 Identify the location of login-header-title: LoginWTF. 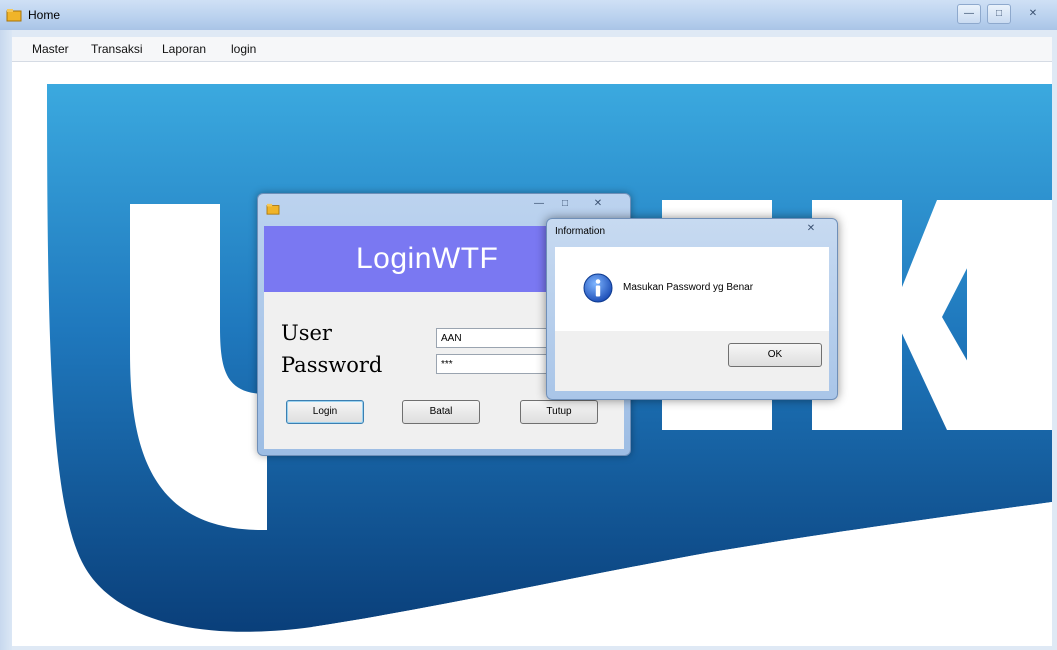
(427, 258).